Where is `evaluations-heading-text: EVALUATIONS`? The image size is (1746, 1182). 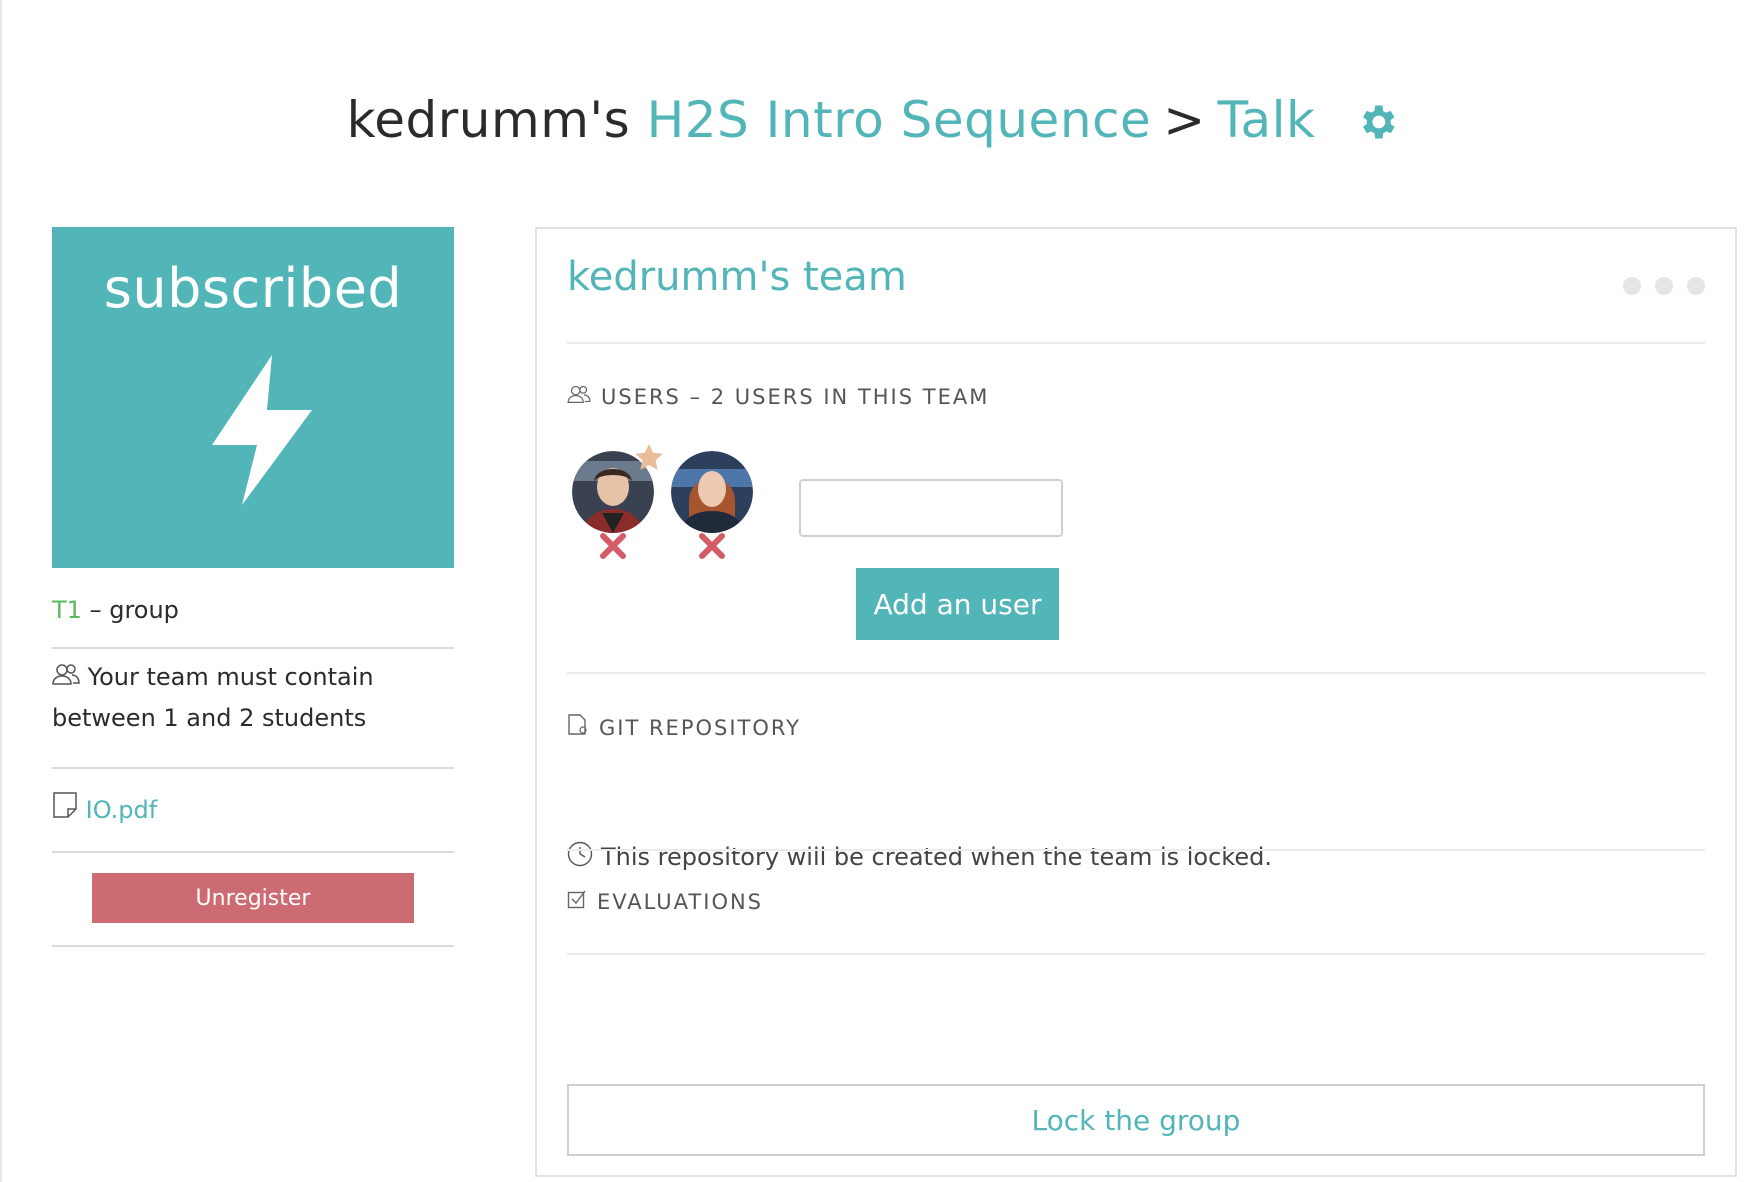 evaluations-heading-text: EVALUATIONS is located at coordinates (680, 901).